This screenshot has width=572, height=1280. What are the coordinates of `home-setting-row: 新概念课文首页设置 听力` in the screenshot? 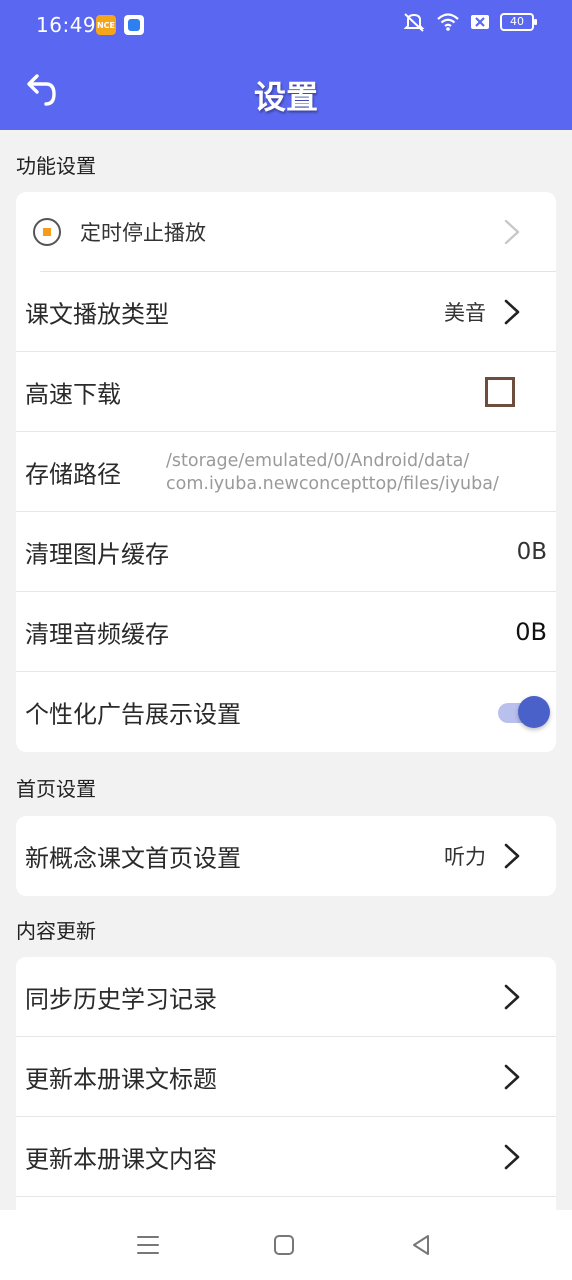 It's located at (286, 856).